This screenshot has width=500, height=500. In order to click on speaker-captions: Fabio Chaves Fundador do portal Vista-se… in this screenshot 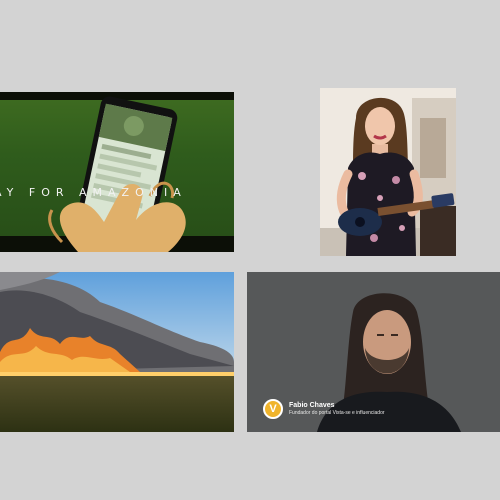, I will do `click(337, 409)`.